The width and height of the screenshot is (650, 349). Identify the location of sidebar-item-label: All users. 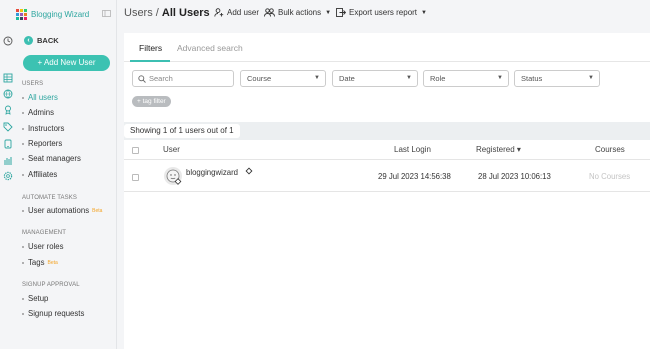
(43, 97).